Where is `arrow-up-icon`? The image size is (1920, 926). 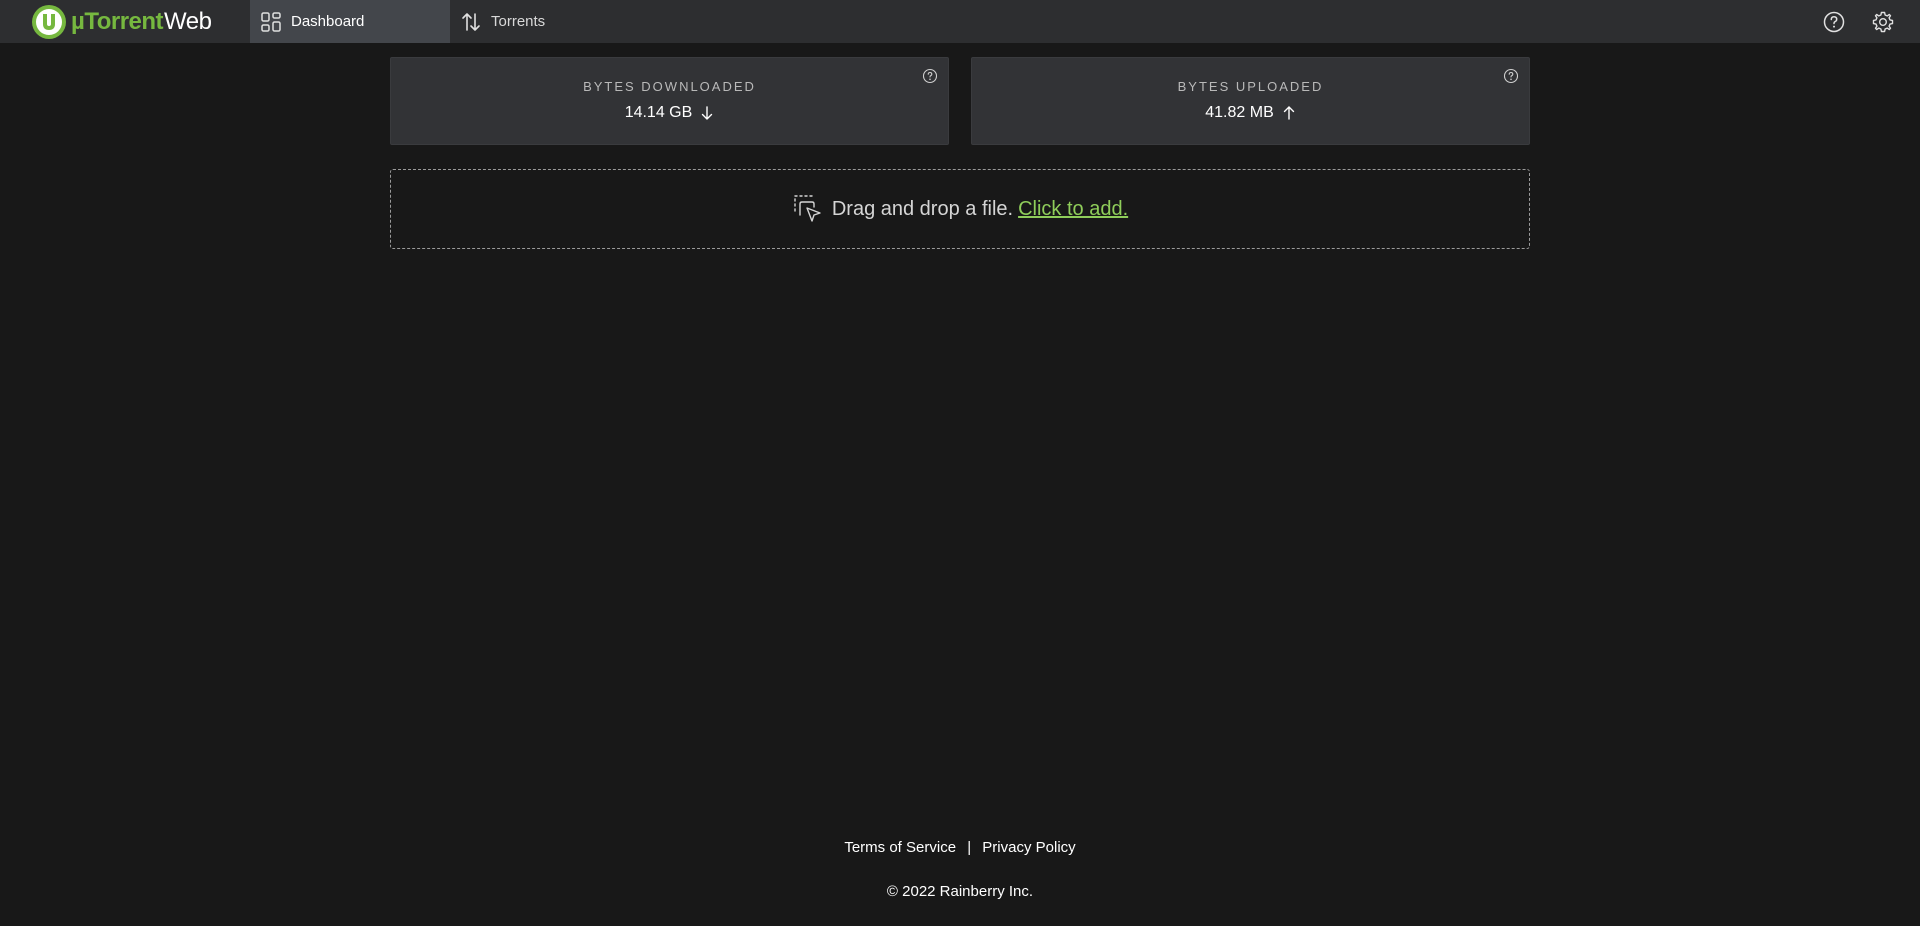
arrow-up-icon is located at coordinates (1288, 113).